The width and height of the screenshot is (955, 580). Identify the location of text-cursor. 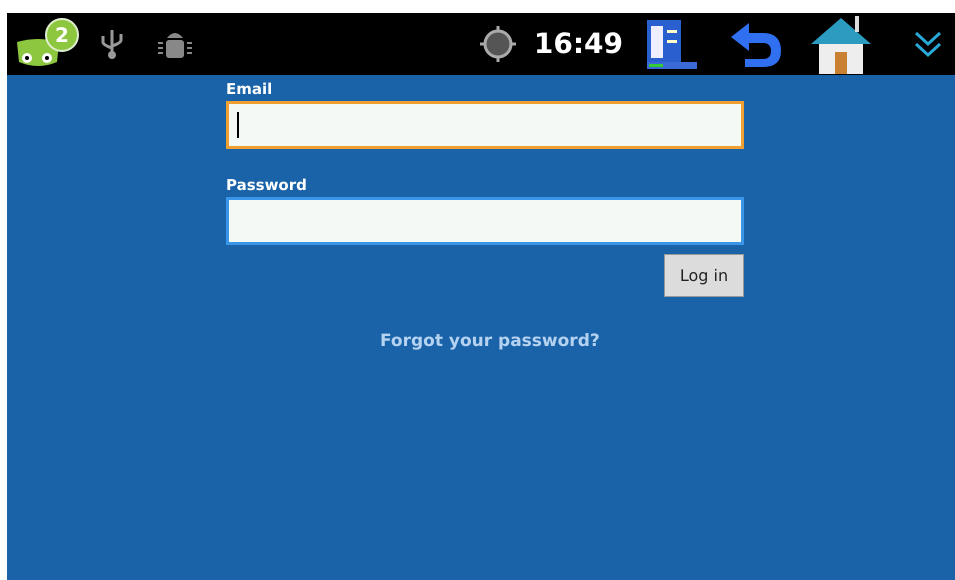
(238, 125).